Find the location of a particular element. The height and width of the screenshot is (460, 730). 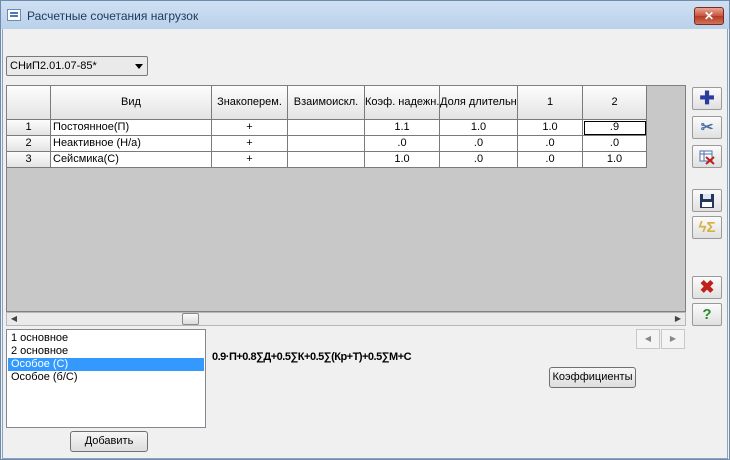

add-row-button: ✚ is located at coordinates (707, 98).